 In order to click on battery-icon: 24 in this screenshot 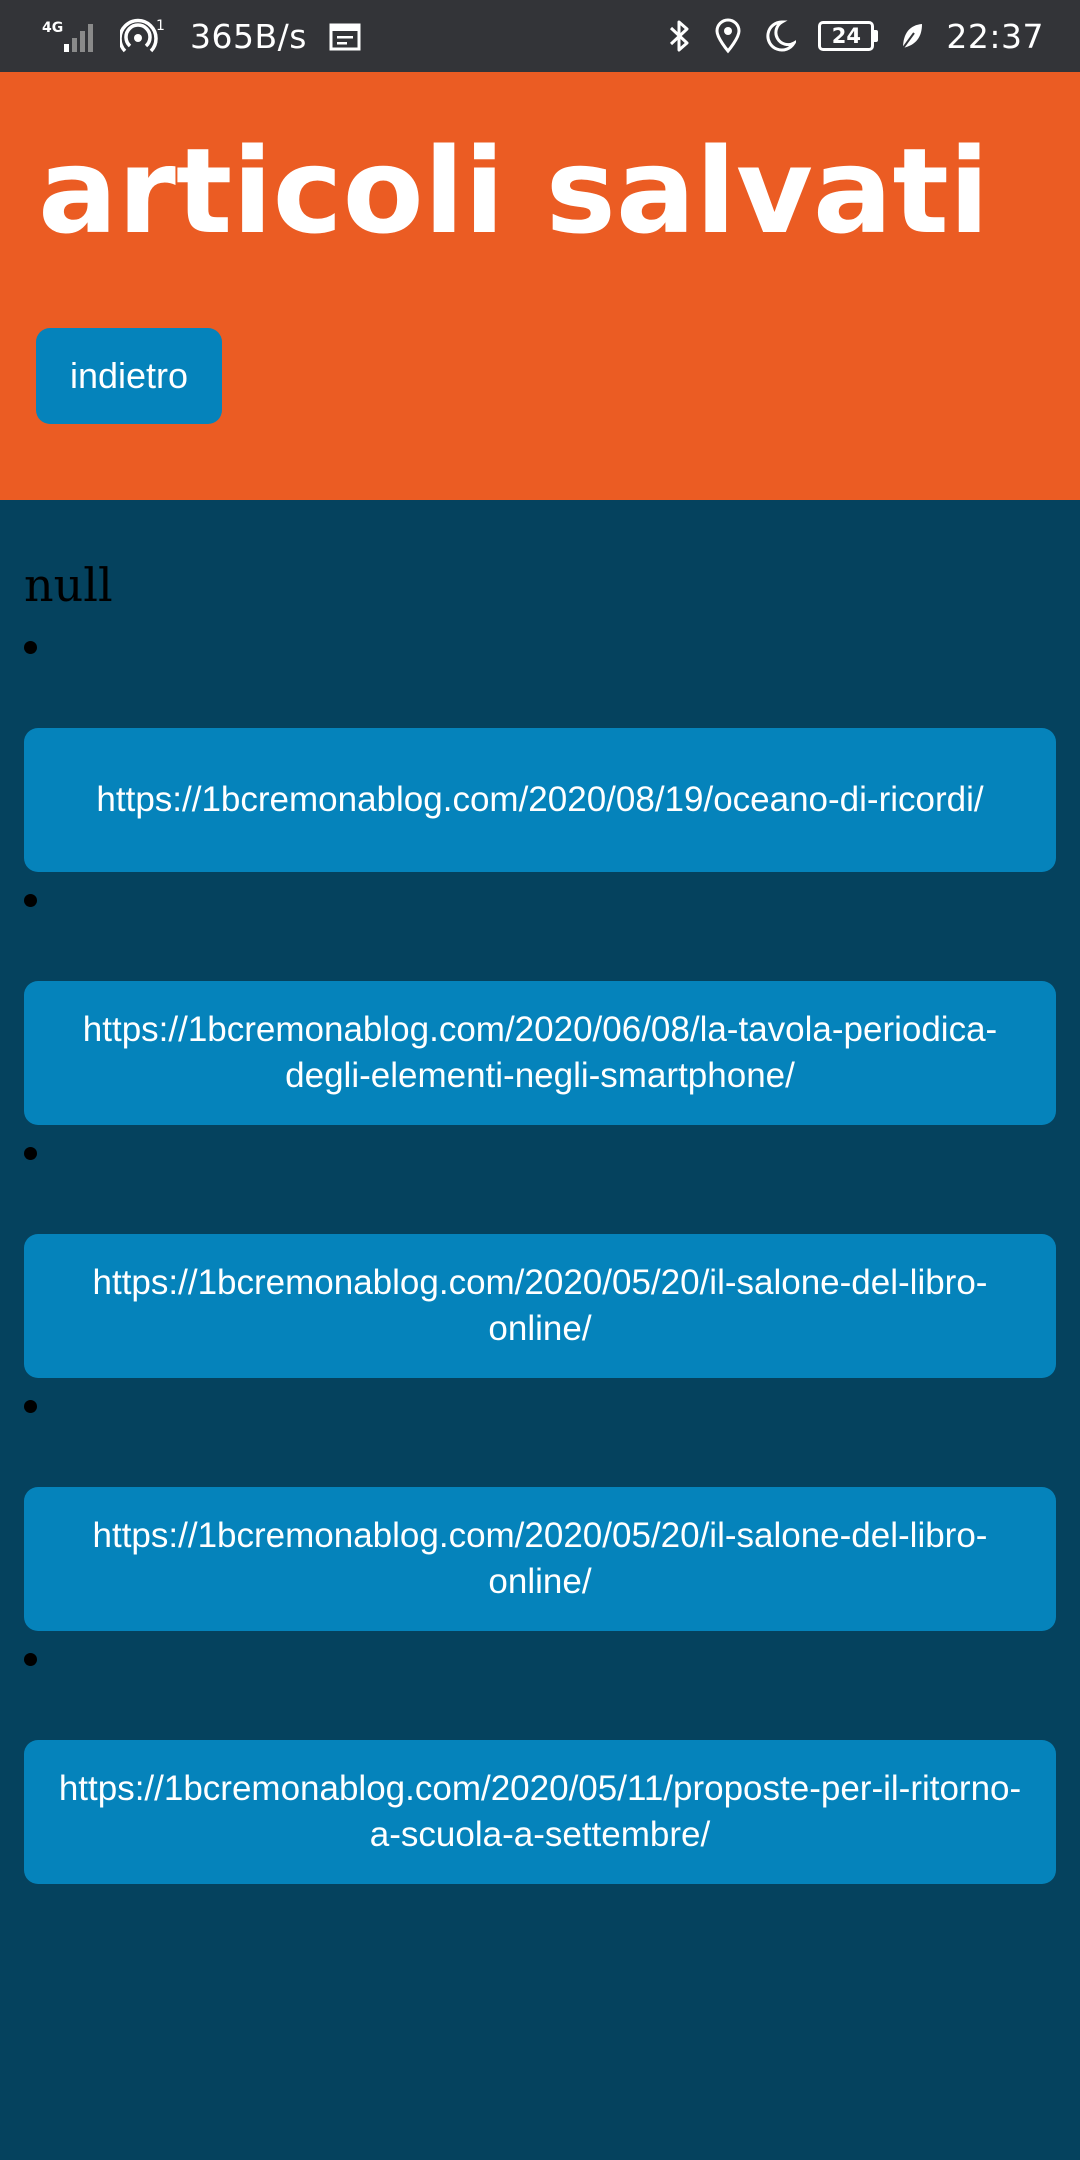, I will do `click(848, 36)`.